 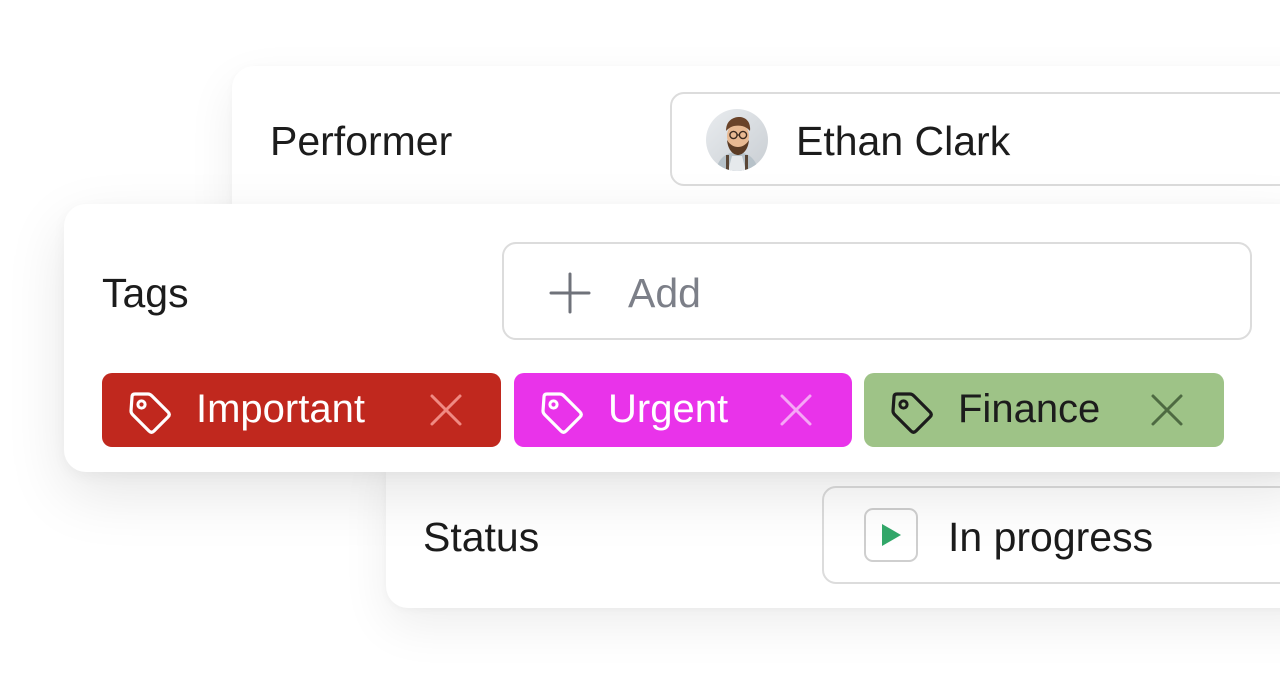 What do you see at coordinates (145, 293) in the screenshot?
I see `tags-label: Tags` at bounding box center [145, 293].